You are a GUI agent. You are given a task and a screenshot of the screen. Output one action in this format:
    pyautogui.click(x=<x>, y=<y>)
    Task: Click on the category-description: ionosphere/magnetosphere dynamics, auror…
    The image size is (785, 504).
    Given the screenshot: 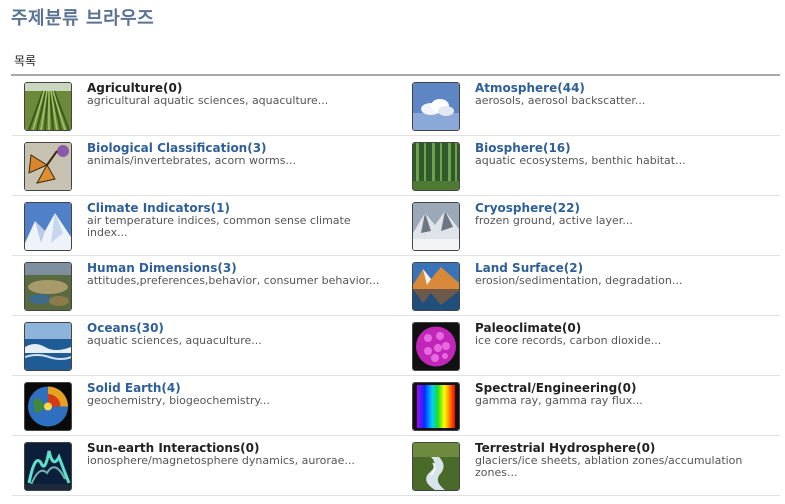 What is the action you would take?
    pyautogui.click(x=221, y=460)
    